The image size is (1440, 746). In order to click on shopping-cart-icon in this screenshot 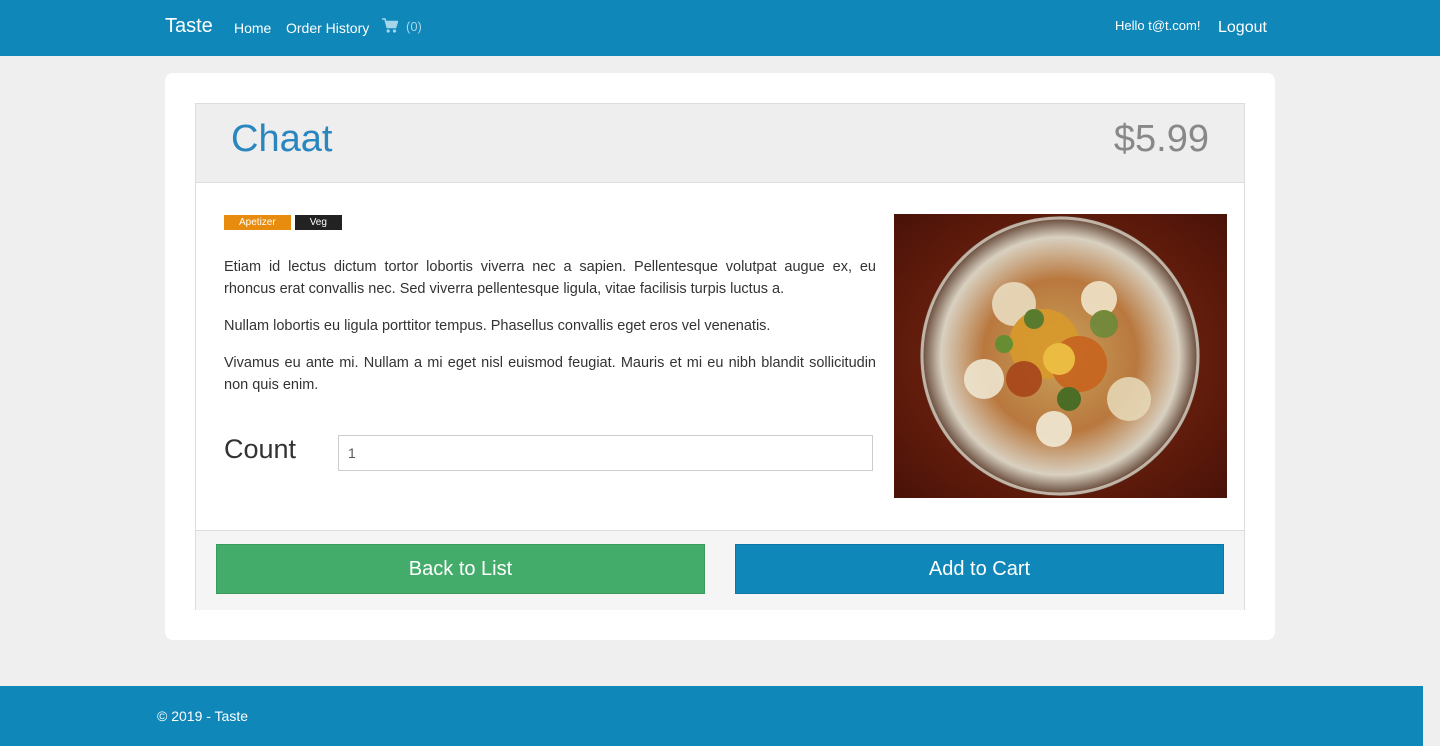, I will do `click(390, 25)`.